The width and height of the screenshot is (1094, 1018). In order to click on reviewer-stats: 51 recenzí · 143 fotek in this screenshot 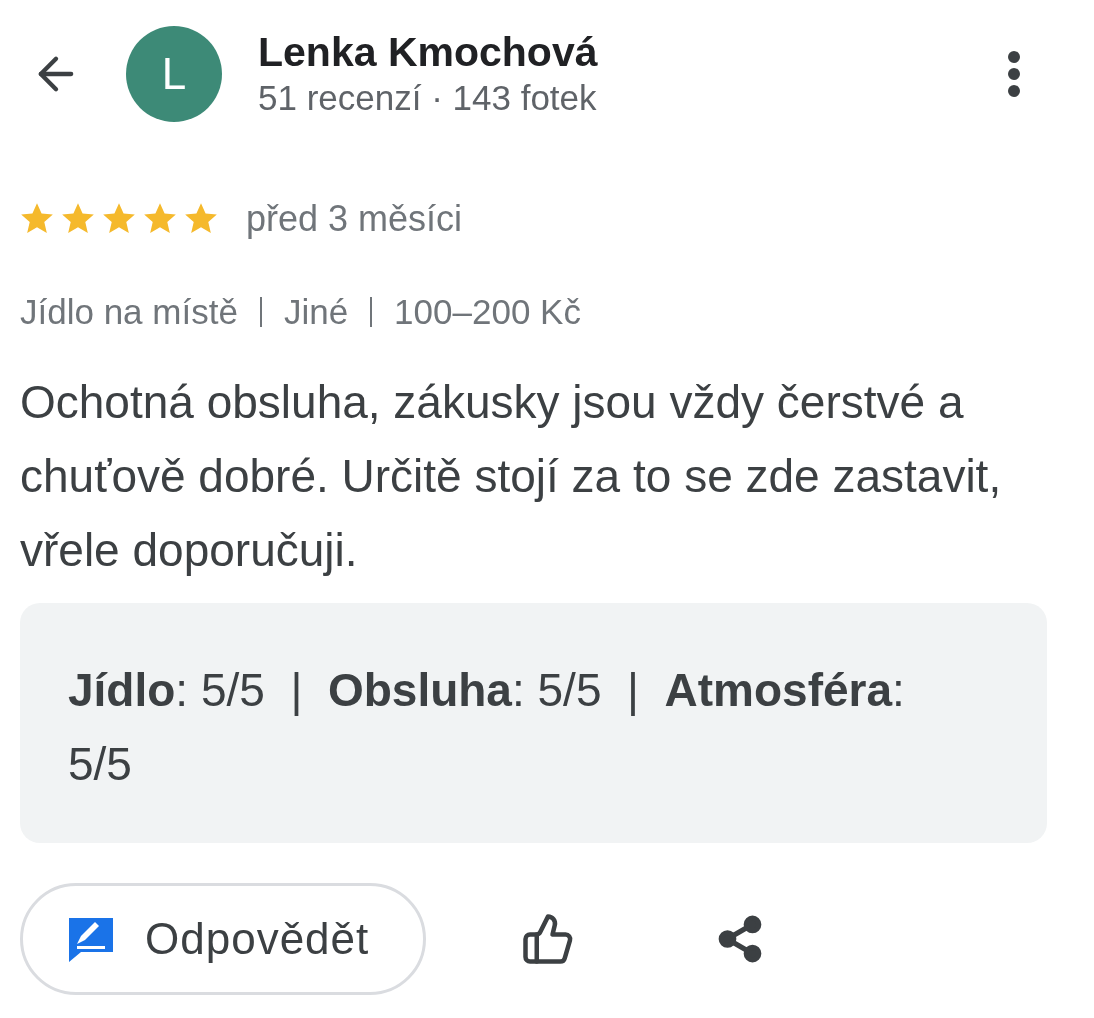, I will do `click(428, 98)`.